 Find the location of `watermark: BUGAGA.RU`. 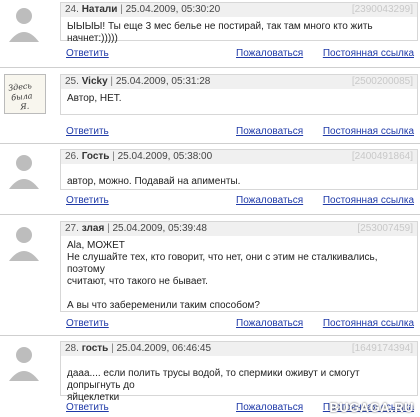

watermark: BUGAGA.RU is located at coordinates (371, 407).